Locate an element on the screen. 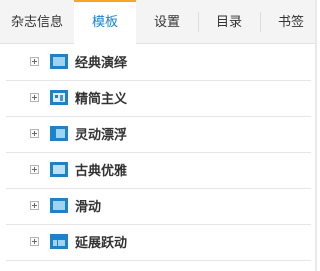 The image size is (320, 271). template-label: 延展跃动 is located at coordinates (101, 243).